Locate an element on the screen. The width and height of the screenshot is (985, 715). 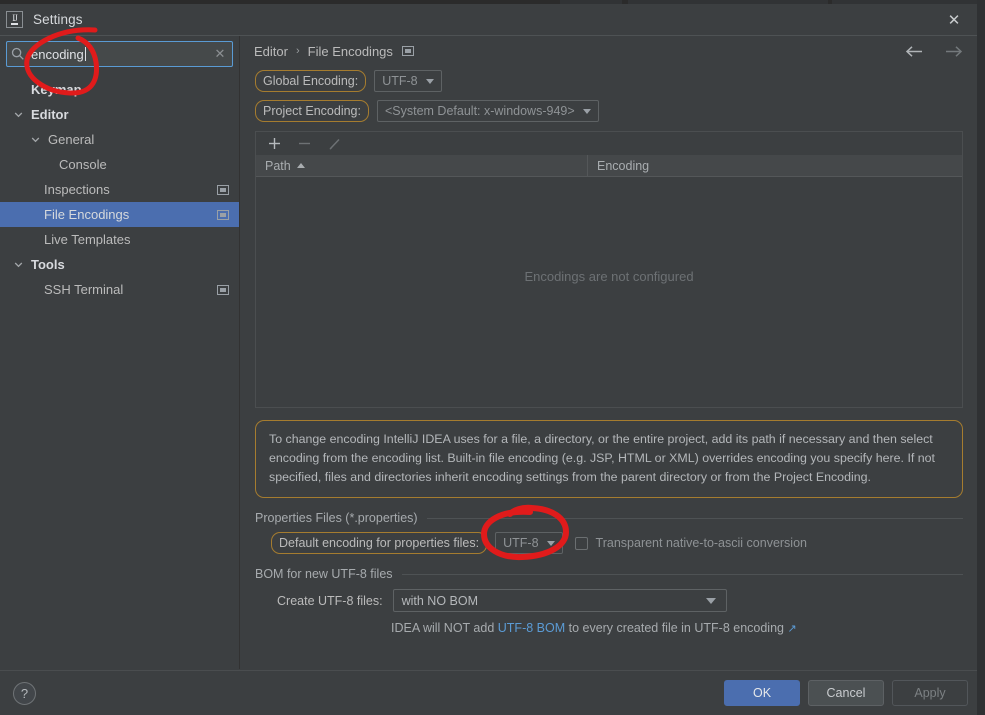
bom-note-suffix: to every created file in UTF-8 encoding is located at coordinates (674, 628).